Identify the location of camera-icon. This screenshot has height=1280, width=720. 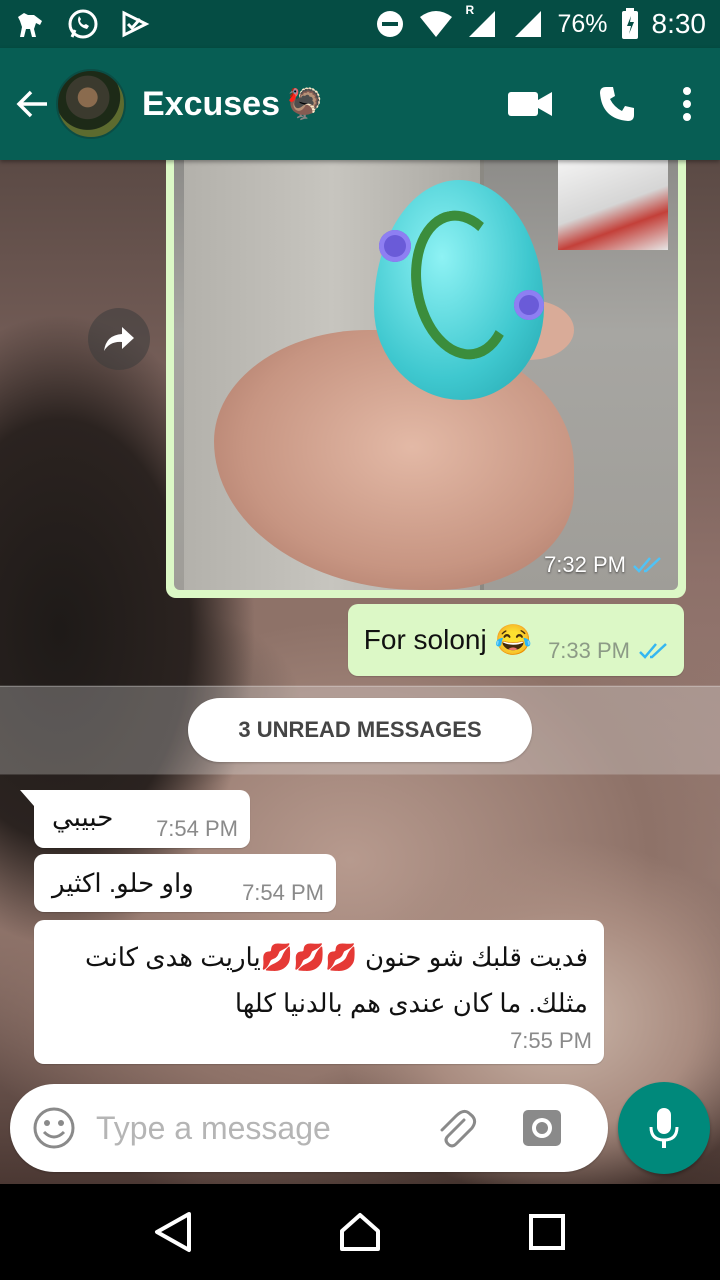
(542, 1128).